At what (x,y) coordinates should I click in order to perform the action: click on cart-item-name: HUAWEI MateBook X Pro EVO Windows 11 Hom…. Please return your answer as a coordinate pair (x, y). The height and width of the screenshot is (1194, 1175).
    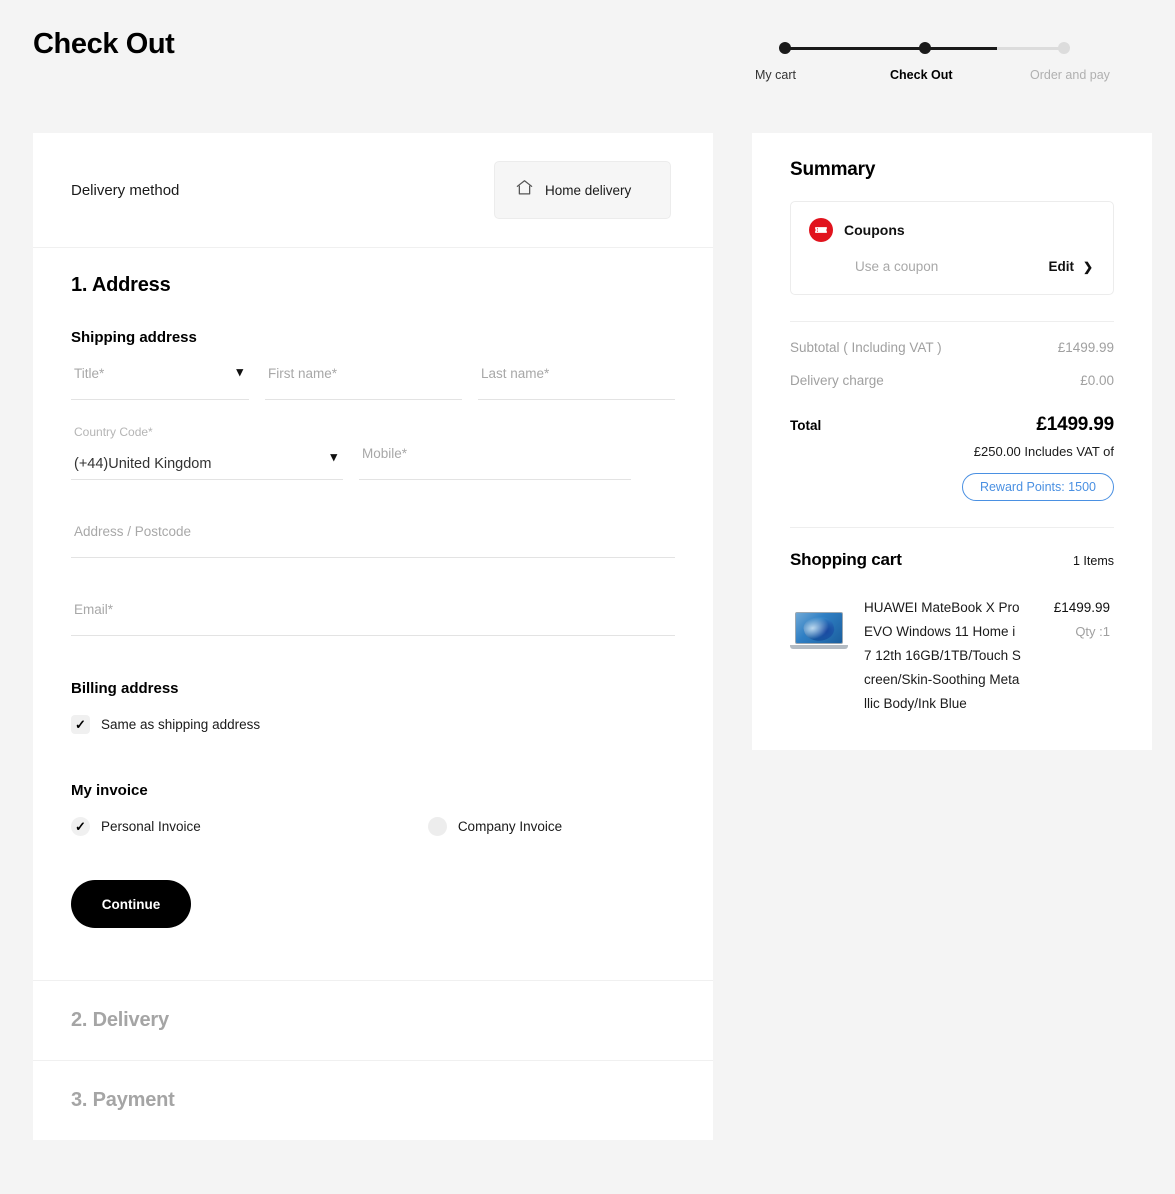
    Looking at the image, I should click on (942, 655).